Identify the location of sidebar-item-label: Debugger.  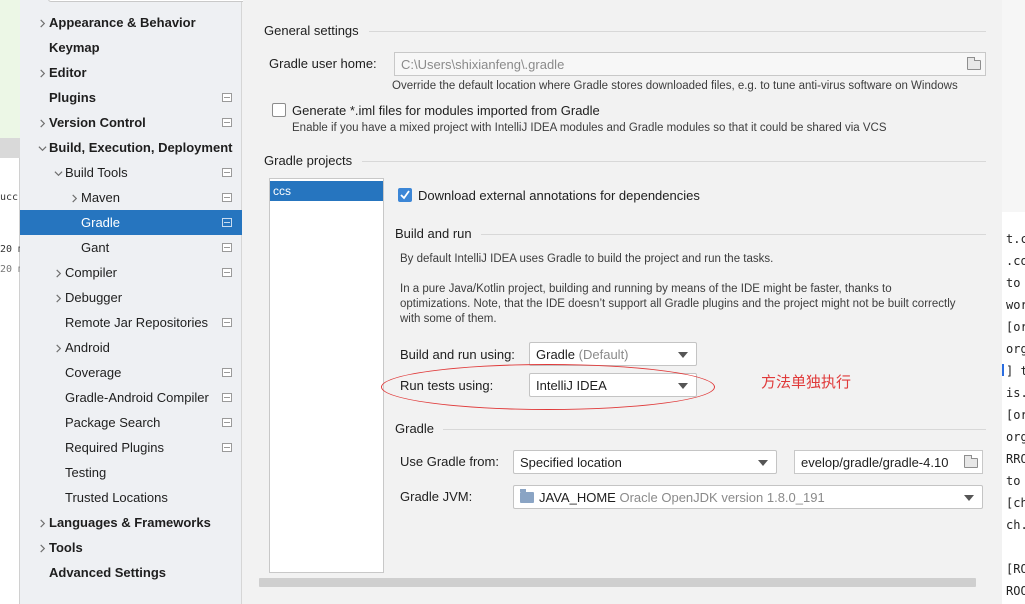
(94, 297).